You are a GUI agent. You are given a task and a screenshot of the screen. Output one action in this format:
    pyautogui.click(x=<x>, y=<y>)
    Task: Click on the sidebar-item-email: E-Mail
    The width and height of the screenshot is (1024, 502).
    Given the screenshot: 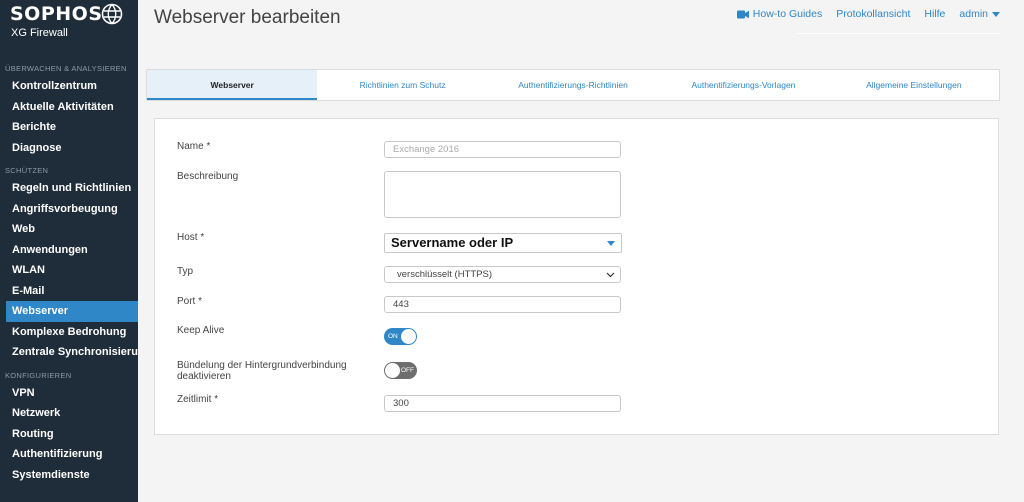 What is the action you would take?
    pyautogui.click(x=69, y=291)
    